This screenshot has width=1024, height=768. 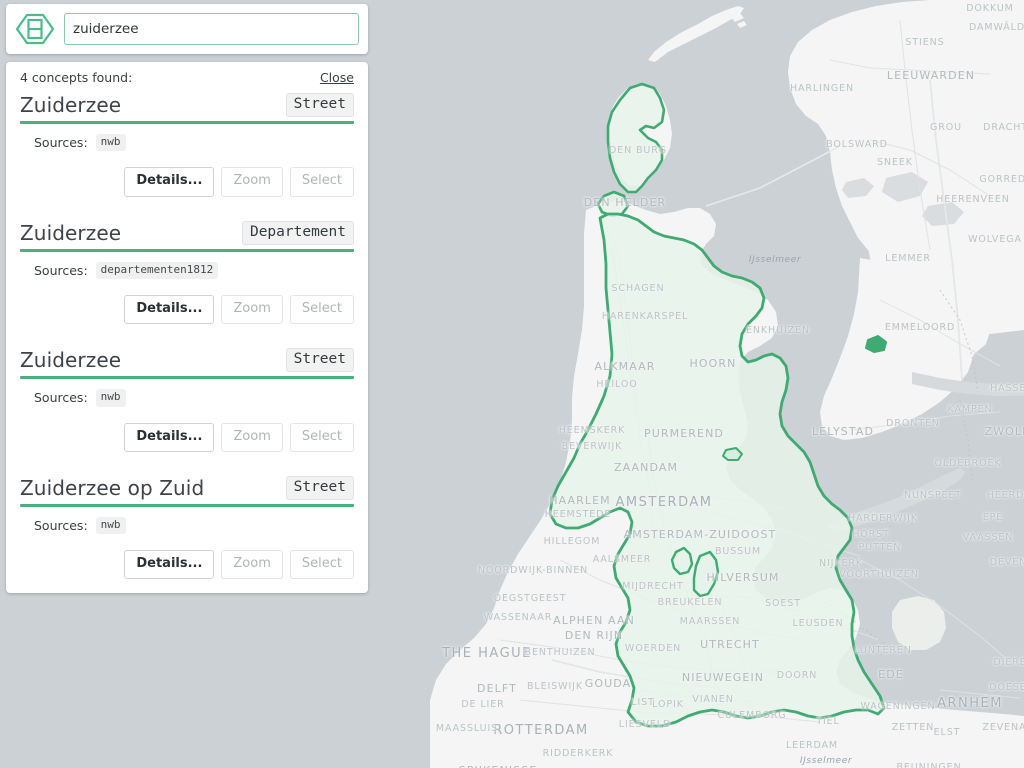 What do you see at coordinates (337, 77) in the screenshot?
I see `close-results-link: Close` at bounding box center [337, 77].